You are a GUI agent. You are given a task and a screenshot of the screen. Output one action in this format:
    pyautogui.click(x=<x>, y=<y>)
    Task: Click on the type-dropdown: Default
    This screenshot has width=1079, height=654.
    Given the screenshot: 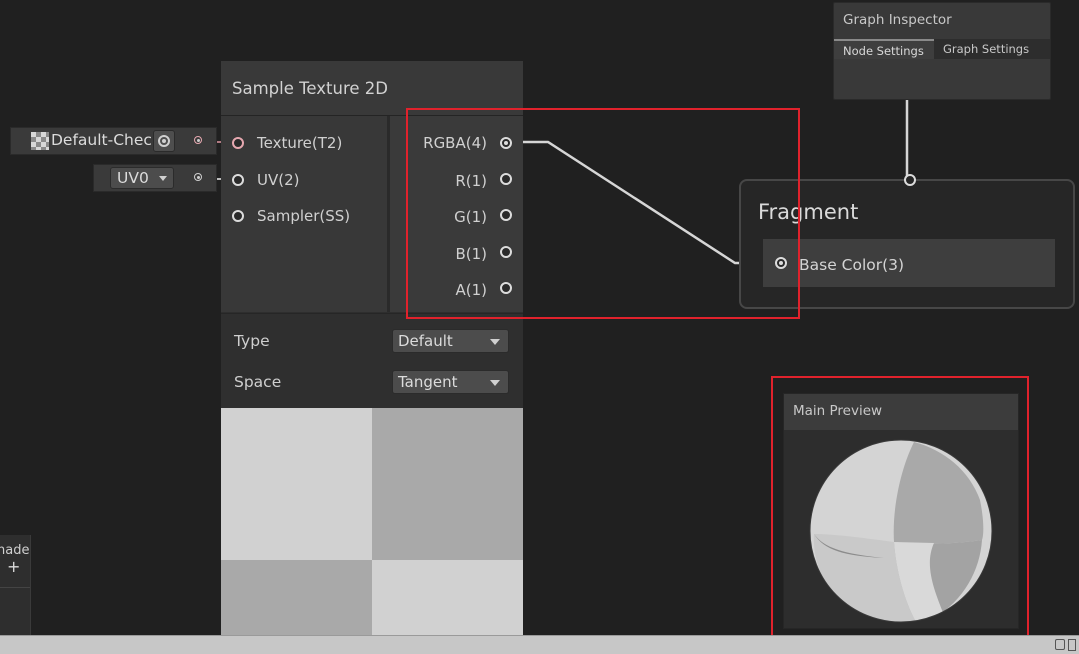 What is the action you would take?
    pyautogui.click(x=450, y=341)
    